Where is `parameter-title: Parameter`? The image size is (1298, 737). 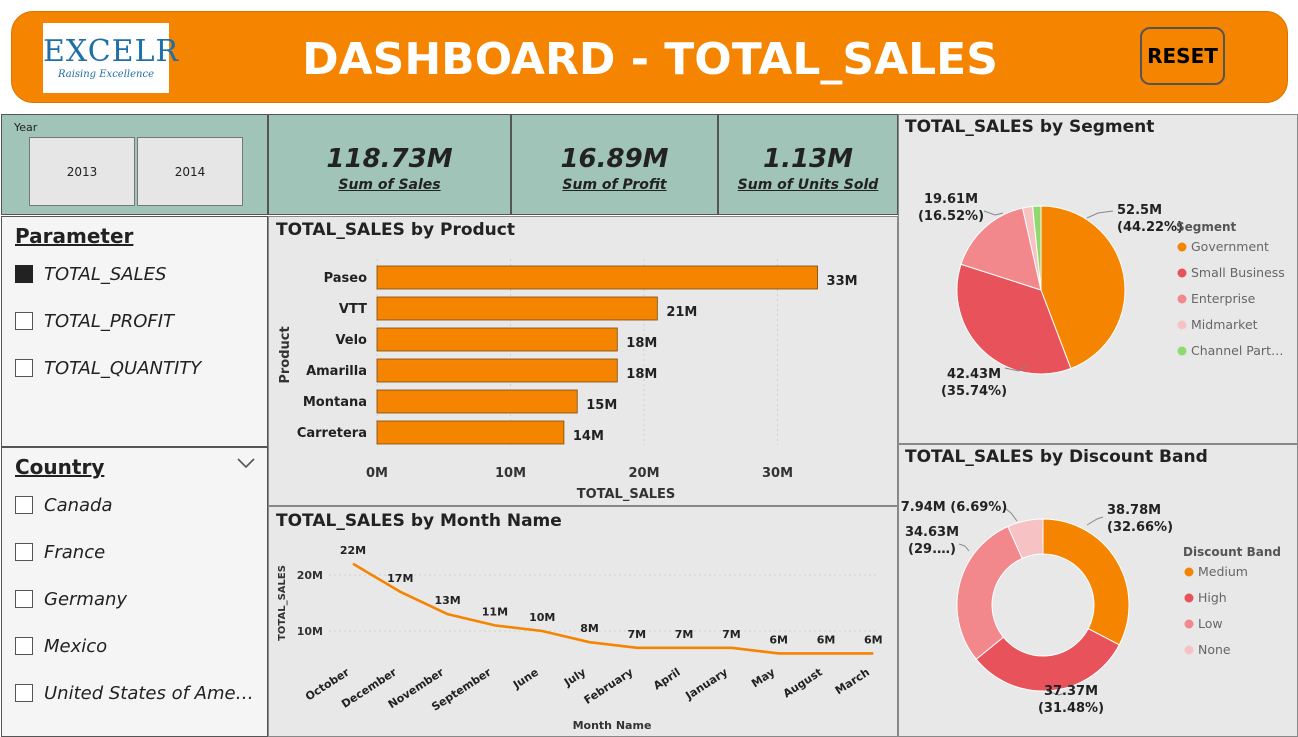
parameter-title: Parameter is located at coordinates (74, 236).